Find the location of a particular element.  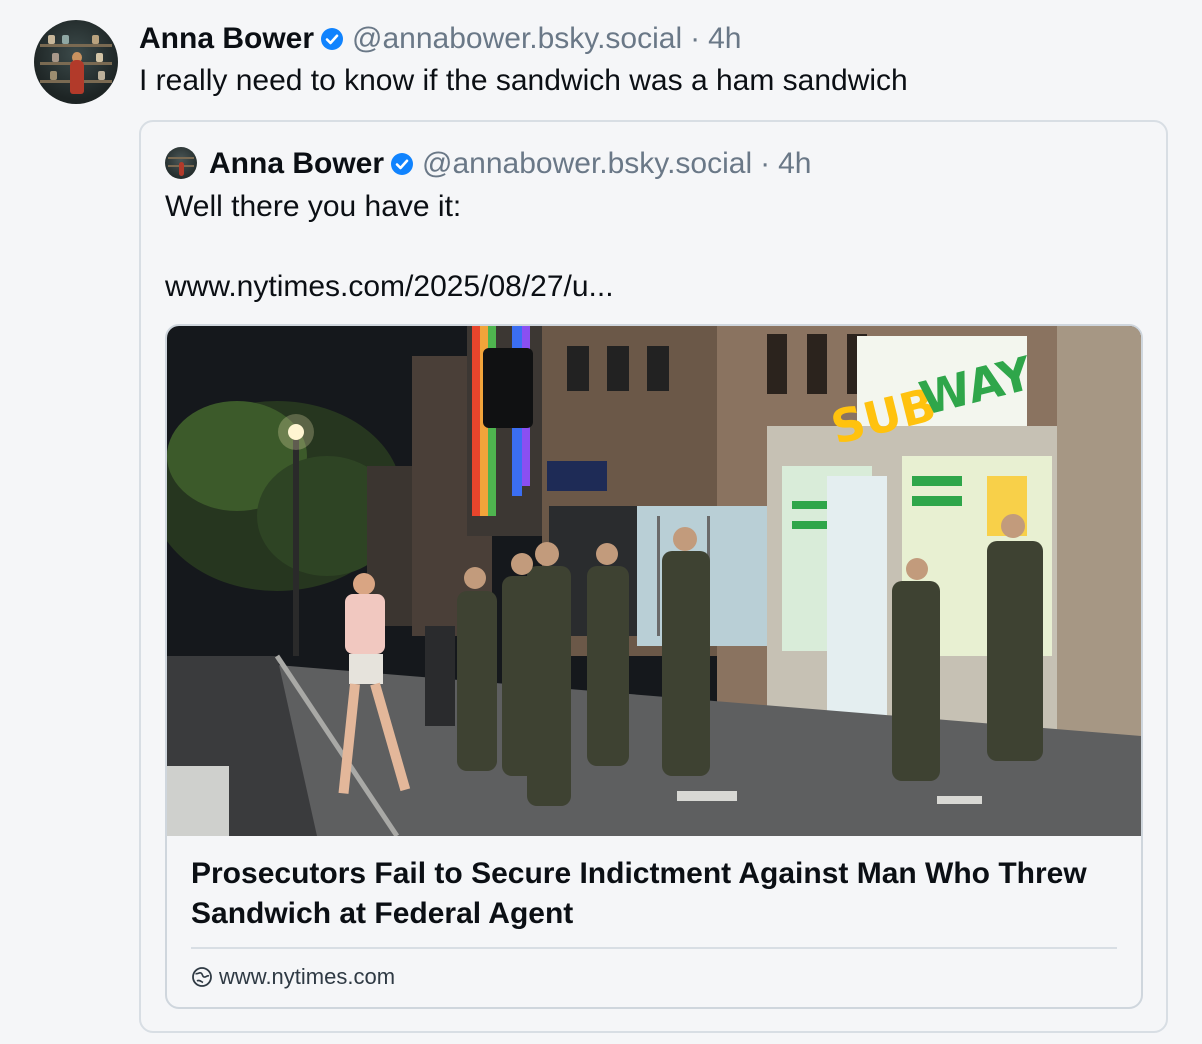

author-handle: @annabower.bsky.social is located at coordinates (517, 39).